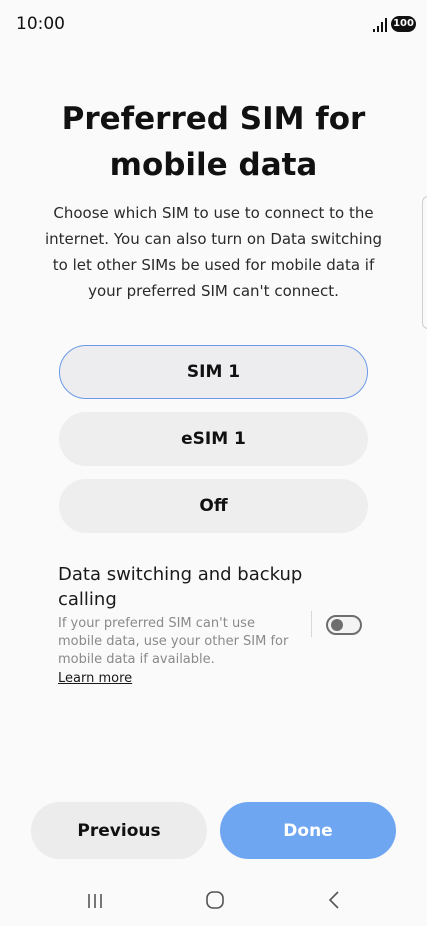 The image size is (427, 926). Describe the element at coordinates (337, 625) in the screenshot. I see `toggle-knob` at that location.